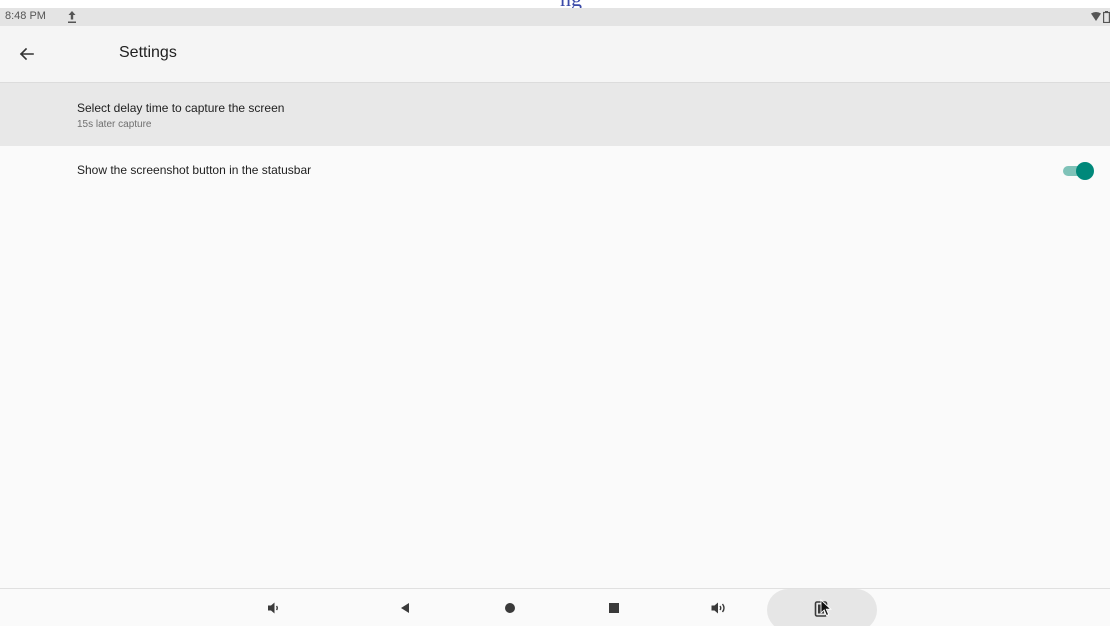 This screenshot has height=626, width=1110. I want to click on screenshot-button, so click(822, 607).